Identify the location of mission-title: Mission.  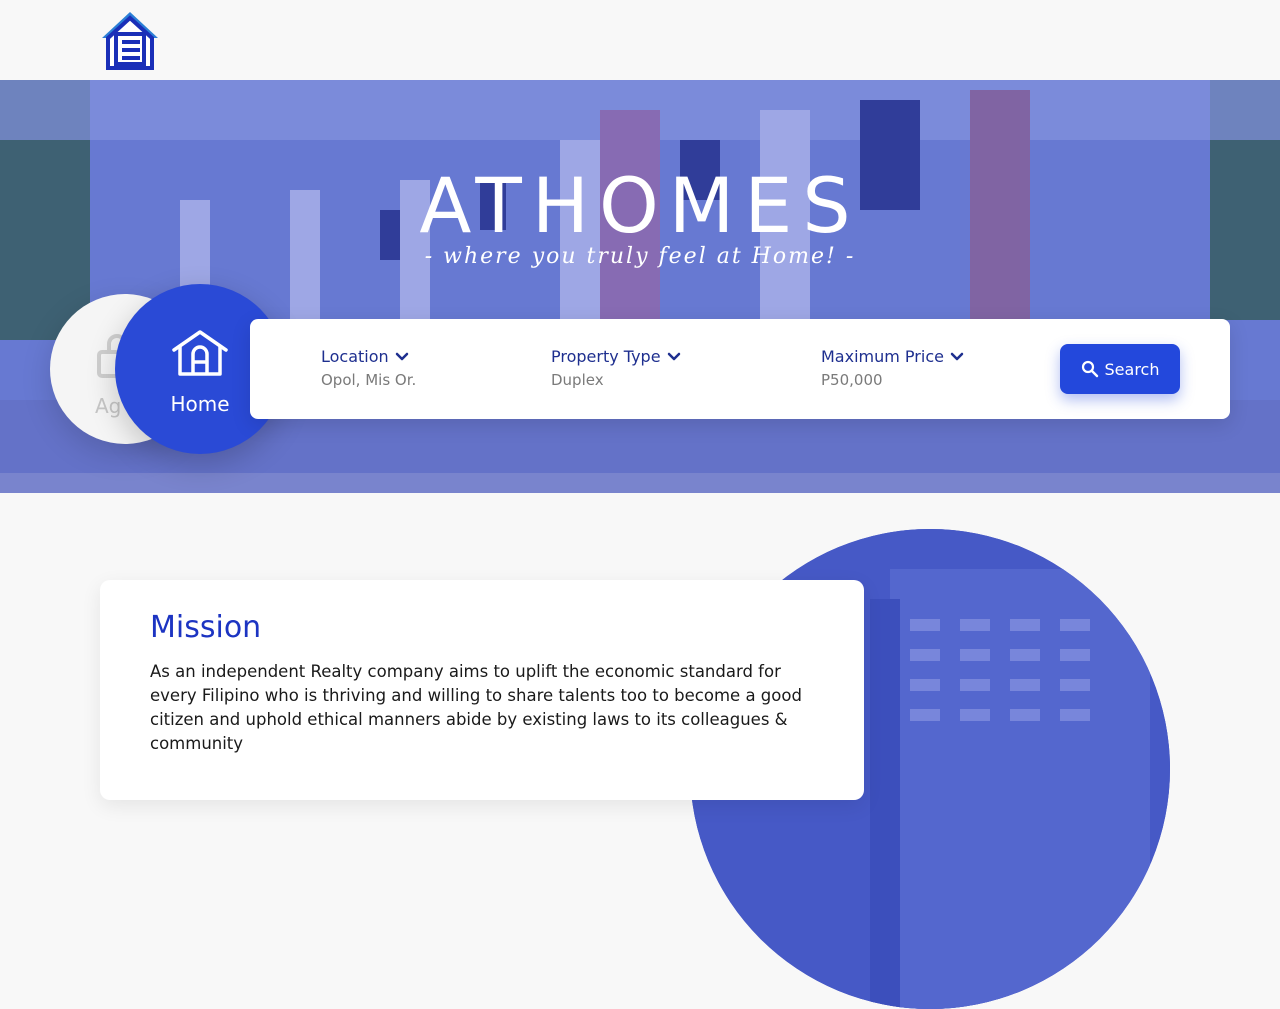
(206, 627).